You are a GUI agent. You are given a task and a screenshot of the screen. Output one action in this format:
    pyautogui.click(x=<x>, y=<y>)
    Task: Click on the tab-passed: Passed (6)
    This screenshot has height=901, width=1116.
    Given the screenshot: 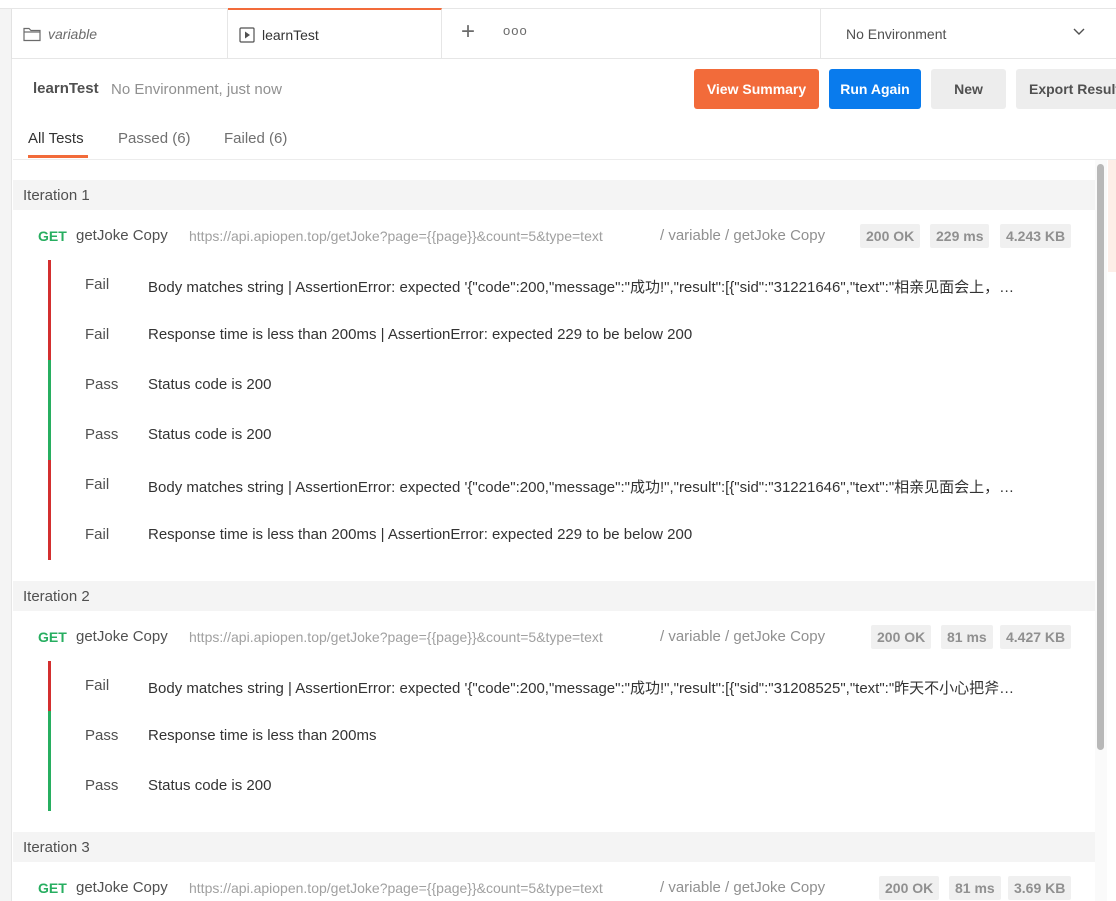 What is the action you would take?
    pyautogui.click(x=154, y=138)
    